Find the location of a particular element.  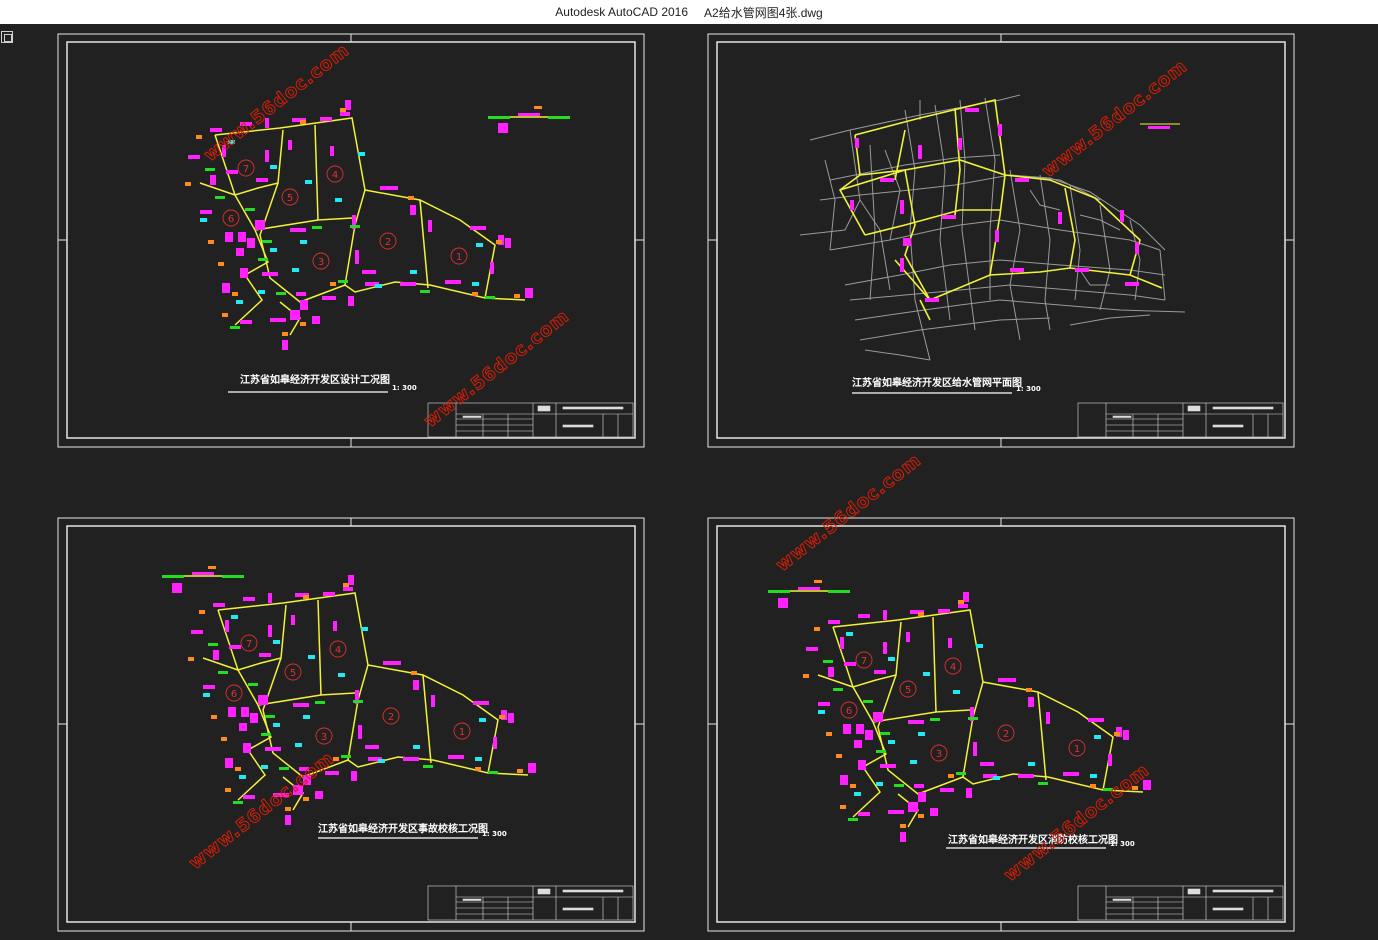

title-bar: Autodesk AutoCAD 2016 A2给水管网图4张.dwg is located at coordinates (689, 12).